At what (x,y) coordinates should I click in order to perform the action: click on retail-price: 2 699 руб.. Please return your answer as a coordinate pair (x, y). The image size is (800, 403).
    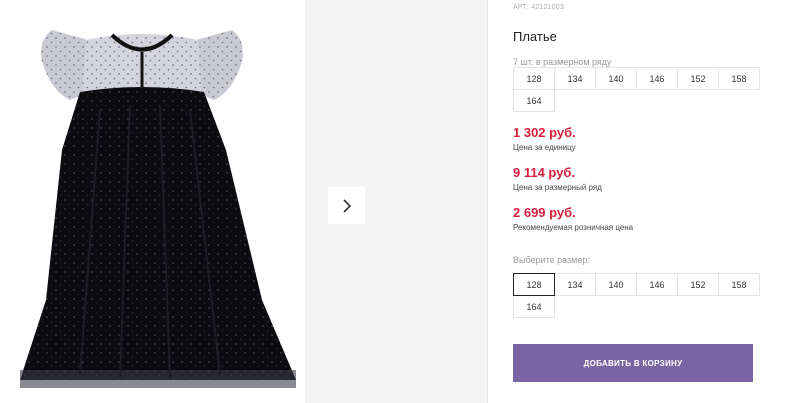
    Looking at the image, I should click on (544, 212).